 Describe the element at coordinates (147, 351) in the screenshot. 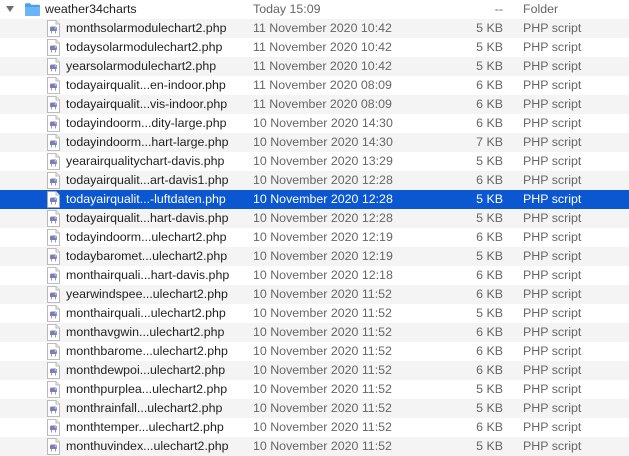

I see `file-name: monthbarome...ulechart2.php` at that location.